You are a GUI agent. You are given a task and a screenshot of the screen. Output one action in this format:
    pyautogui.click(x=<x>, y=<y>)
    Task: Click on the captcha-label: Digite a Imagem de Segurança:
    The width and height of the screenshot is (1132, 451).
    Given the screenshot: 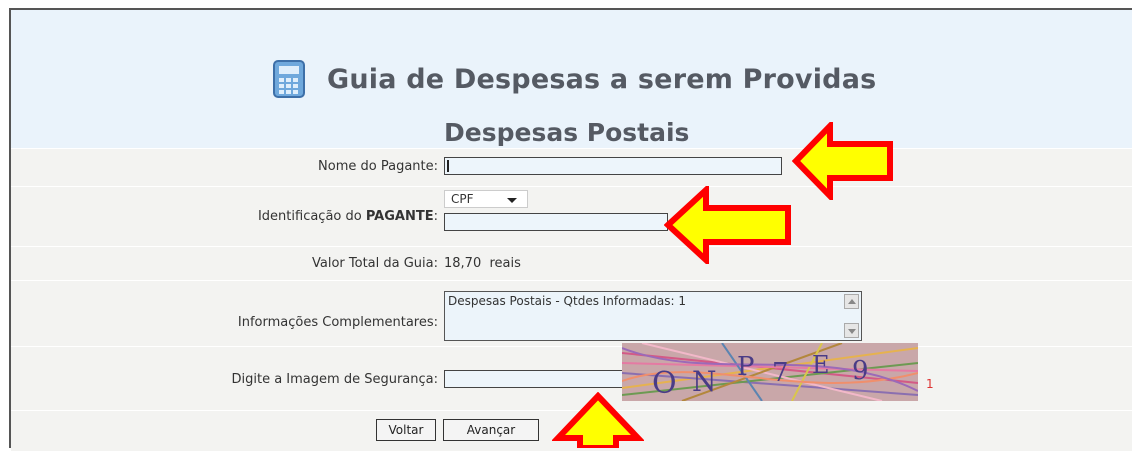 What is the action you would take?
    pyautogui.click(x=335, y=379)
    